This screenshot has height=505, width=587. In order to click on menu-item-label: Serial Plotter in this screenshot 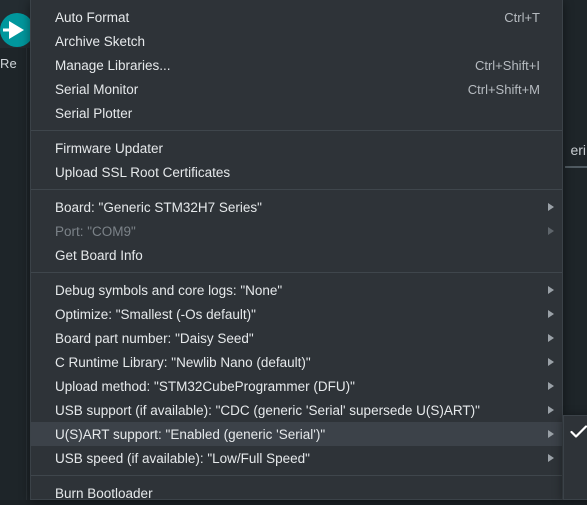, I will do `click(94, 113)`.